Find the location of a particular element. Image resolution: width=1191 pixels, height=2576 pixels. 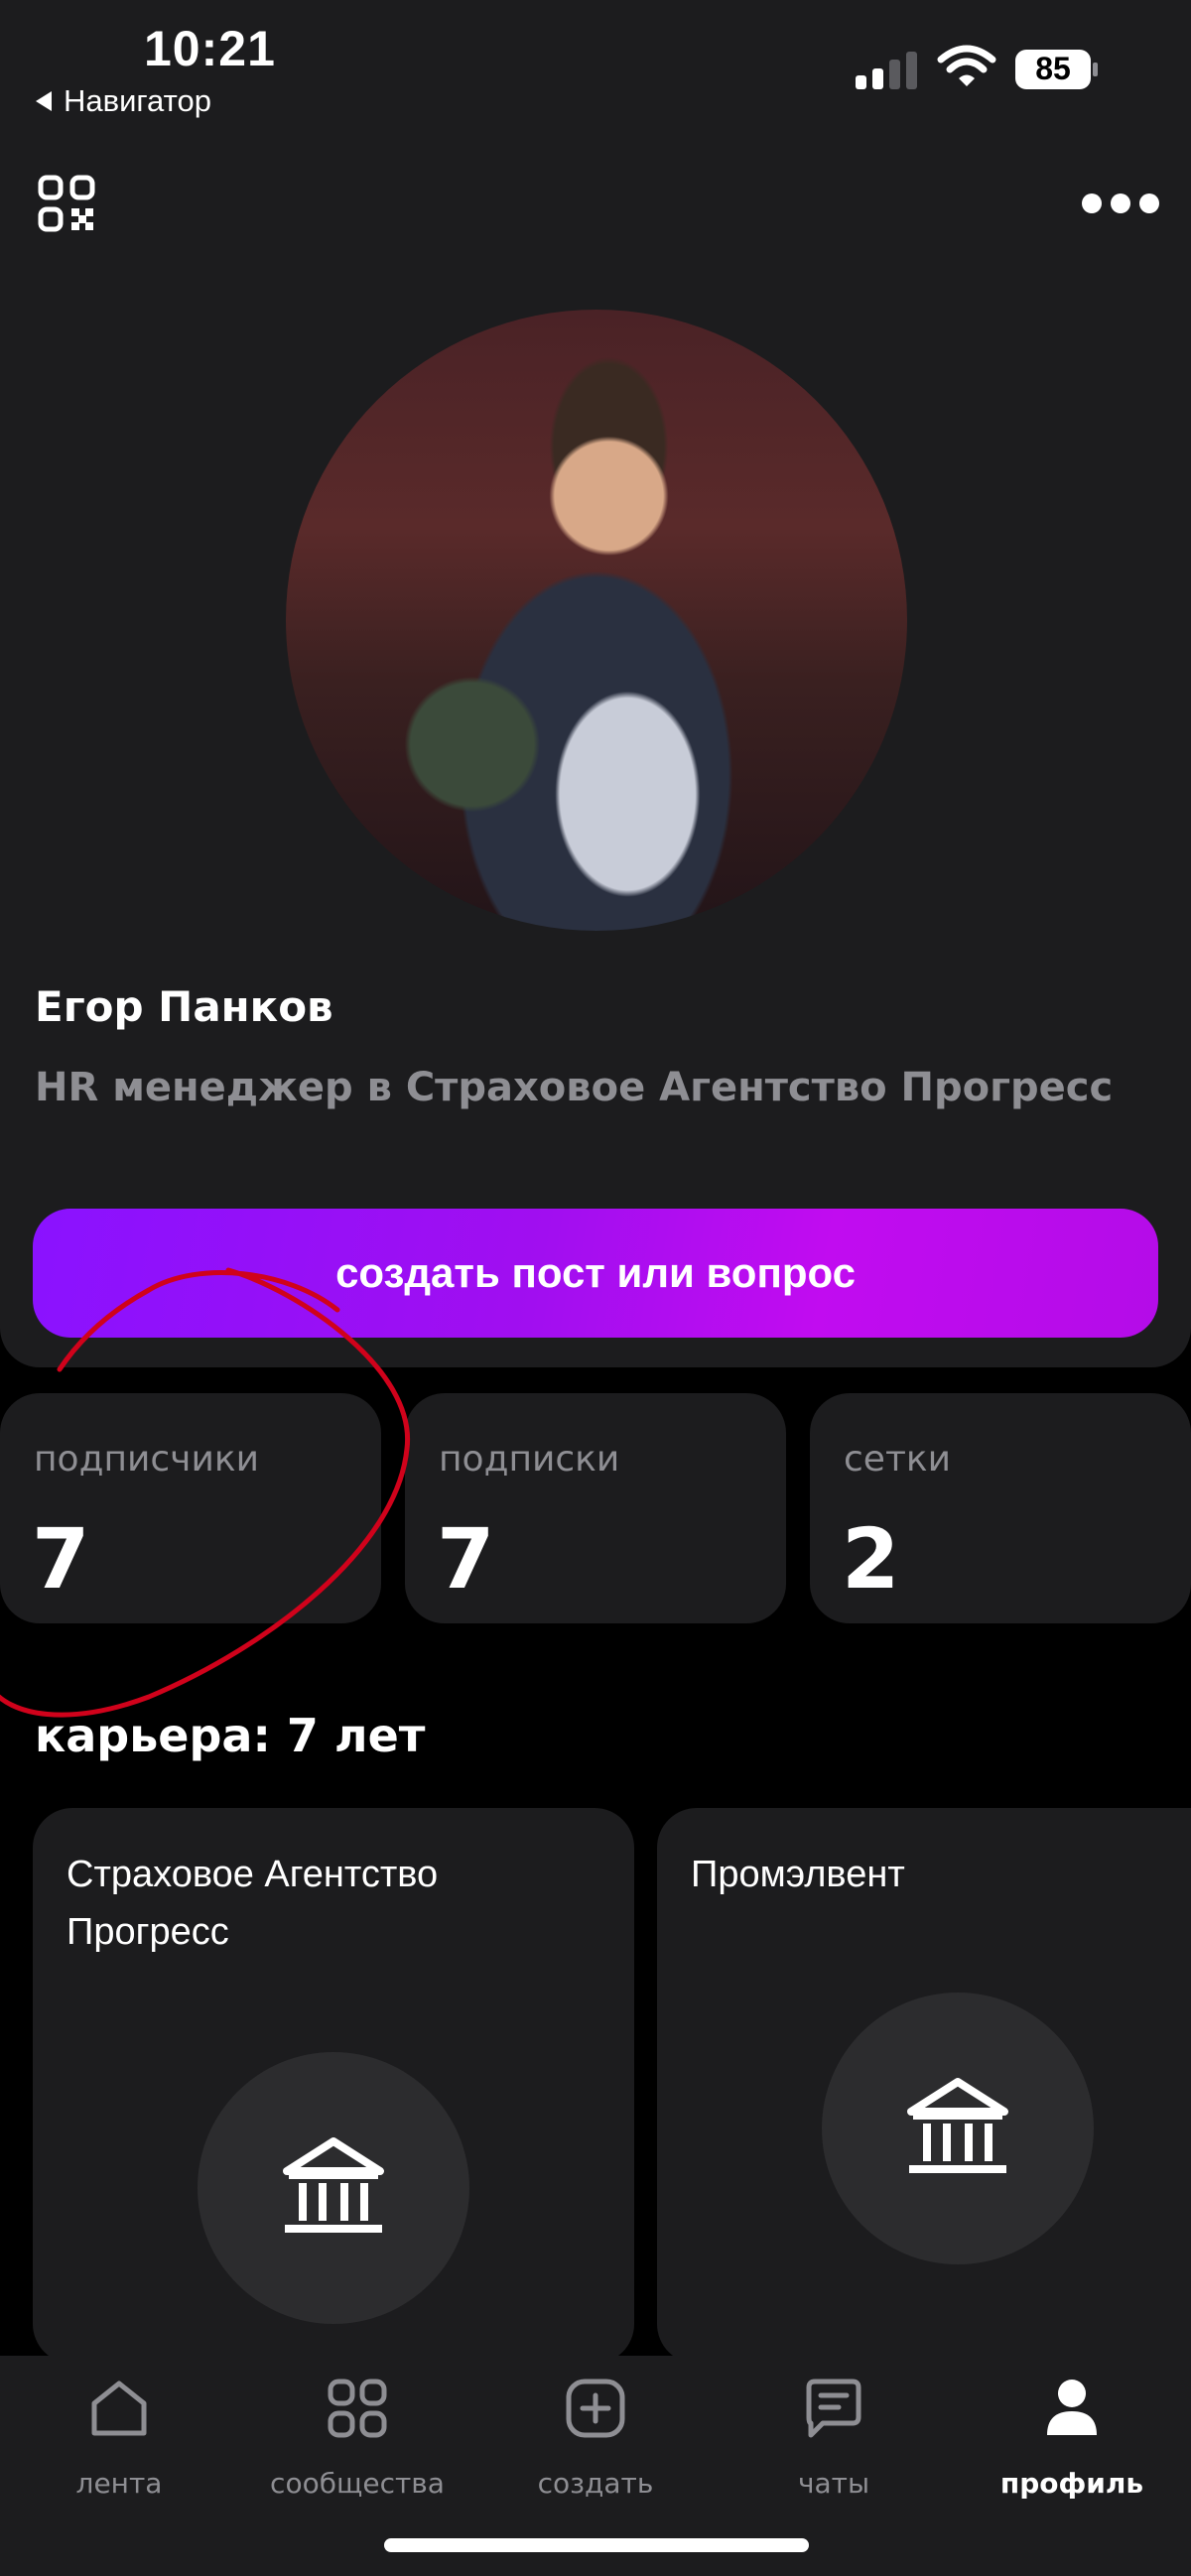

plus-square-icon is located at coordinates (595, 2409).